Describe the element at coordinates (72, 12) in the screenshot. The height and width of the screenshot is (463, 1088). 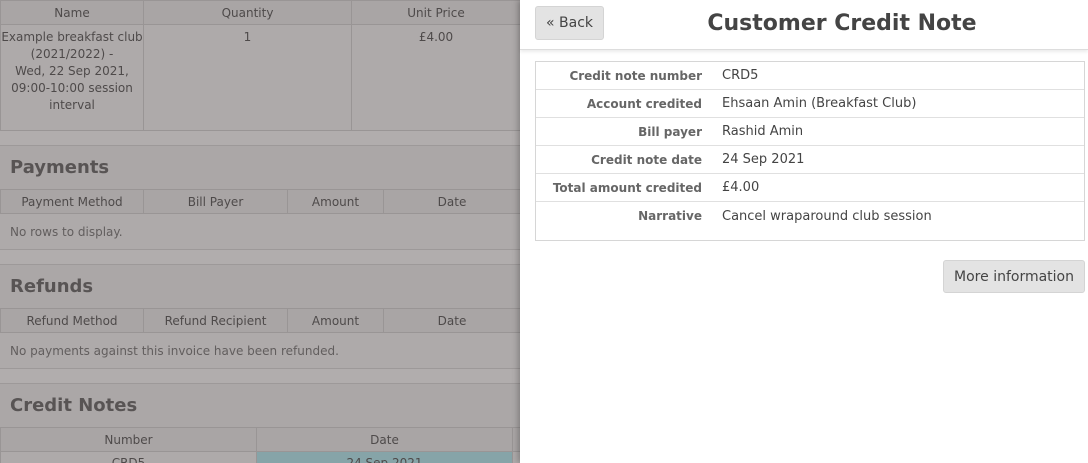
I see `column-header-name: Name` at that location.